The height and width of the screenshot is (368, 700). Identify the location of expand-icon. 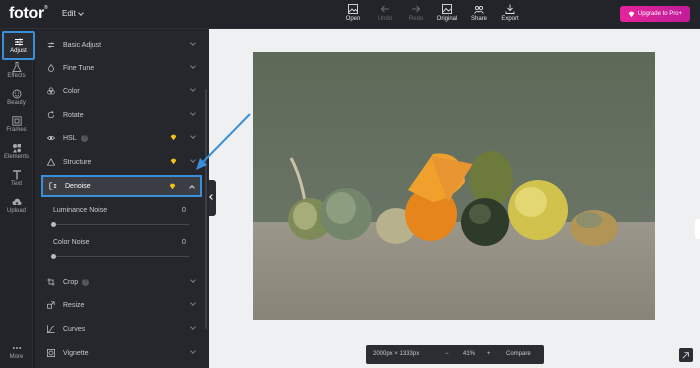
(685, 355).